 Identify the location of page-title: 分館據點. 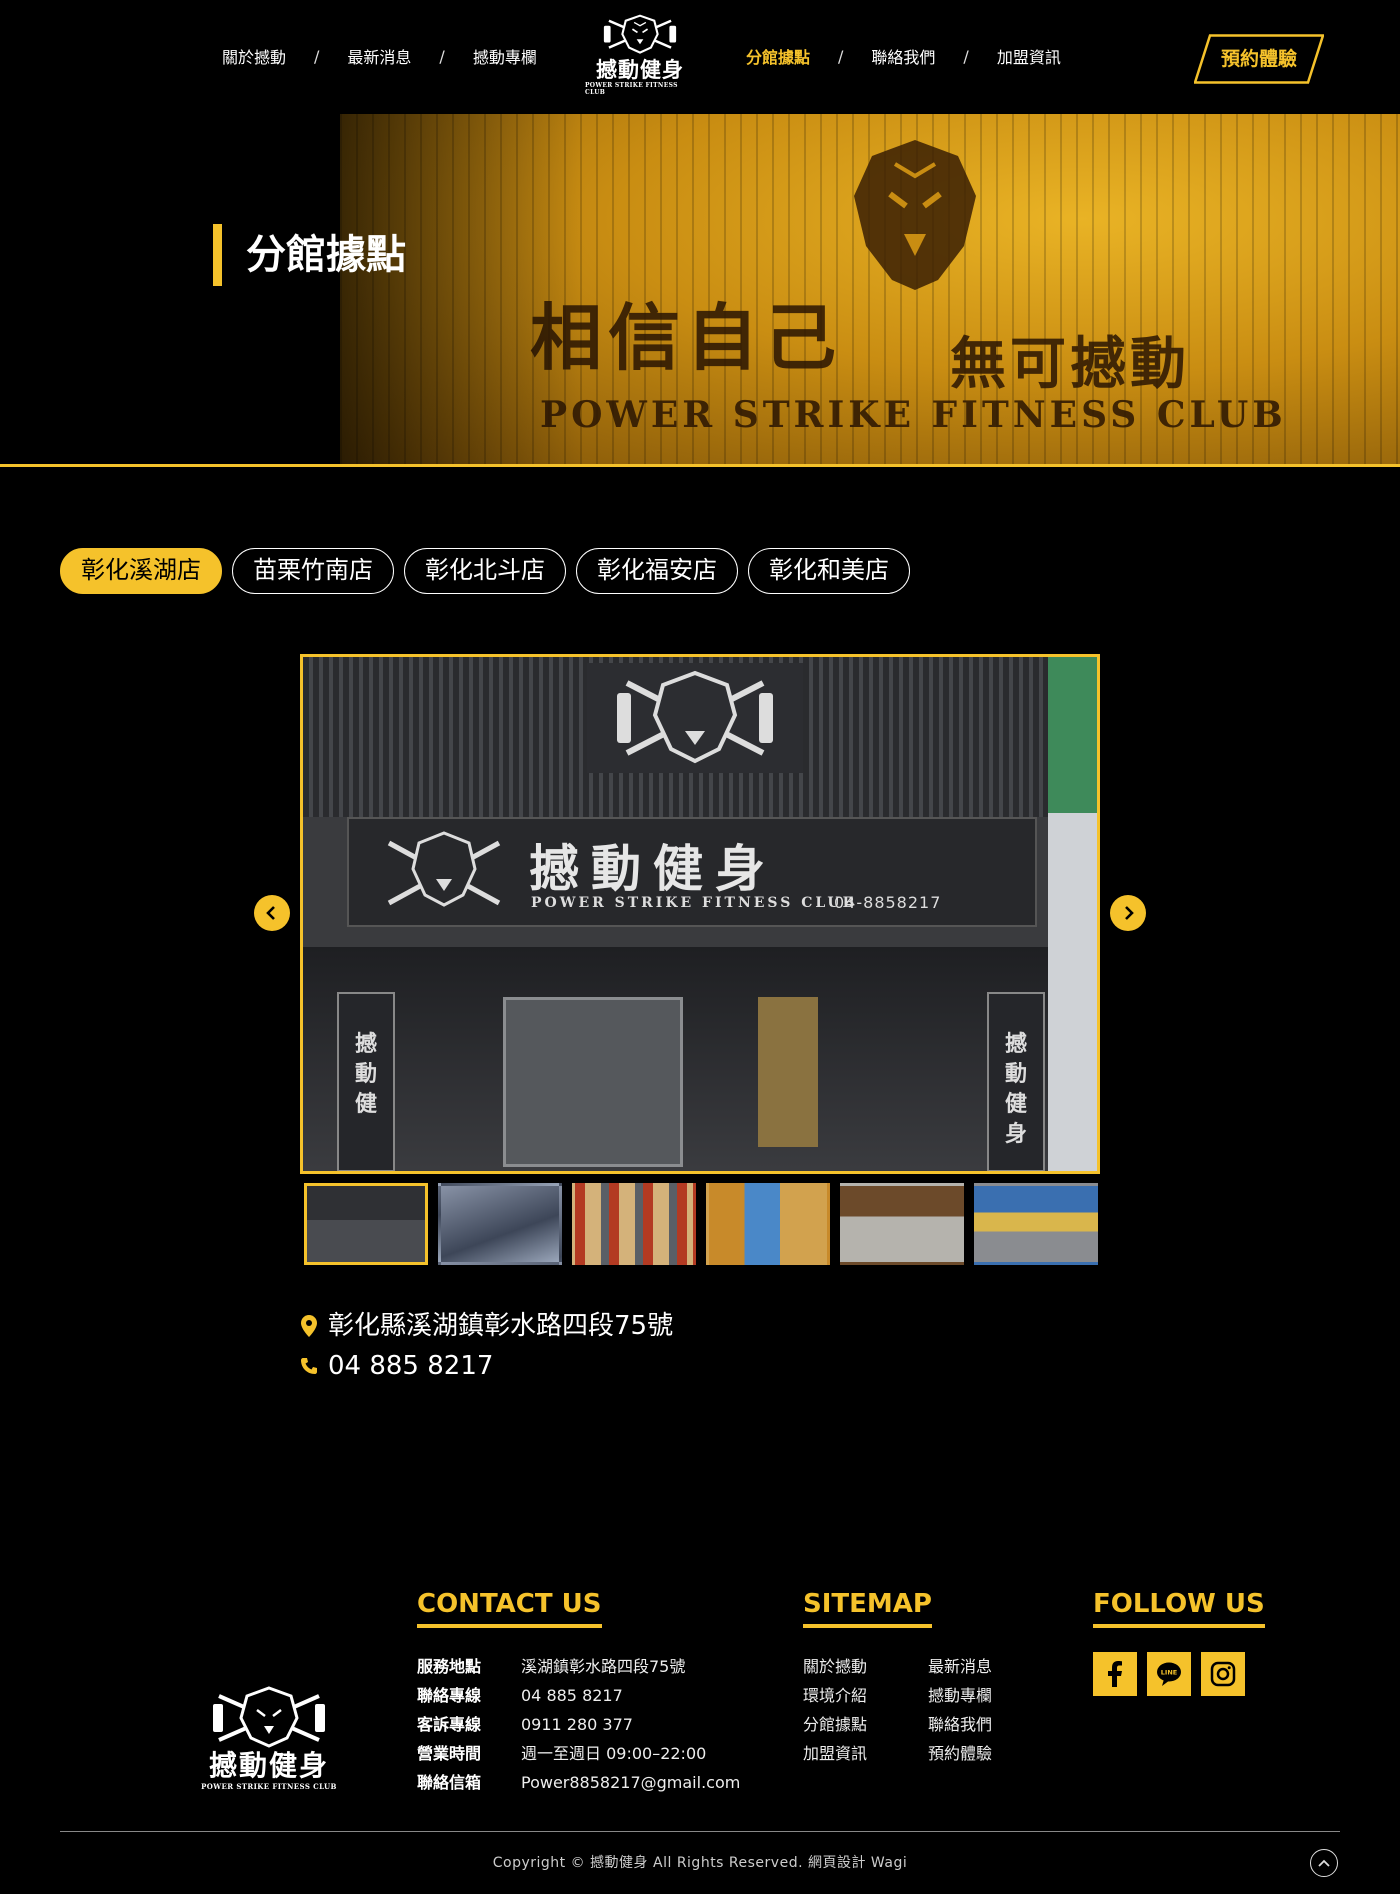
(309, 255).